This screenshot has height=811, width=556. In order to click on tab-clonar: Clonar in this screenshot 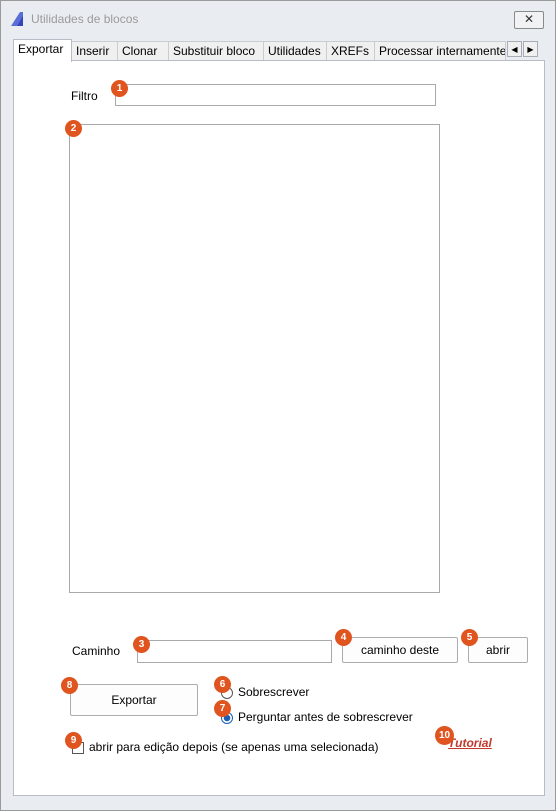, I will do `click(143, 50)`.